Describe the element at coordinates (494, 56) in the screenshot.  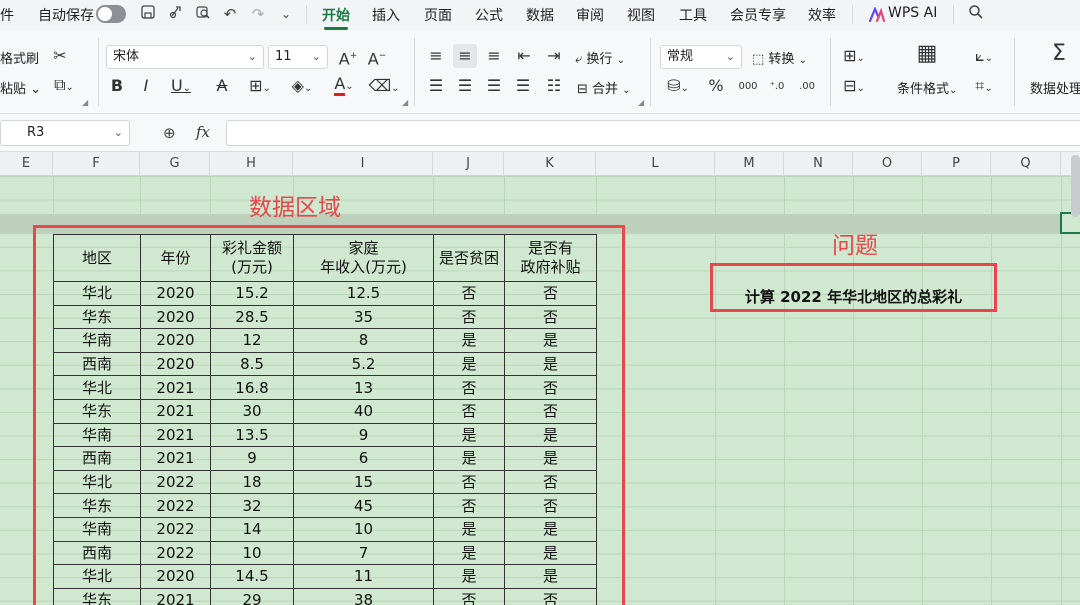
I see `align-bottom-icon: ≡` at that location.